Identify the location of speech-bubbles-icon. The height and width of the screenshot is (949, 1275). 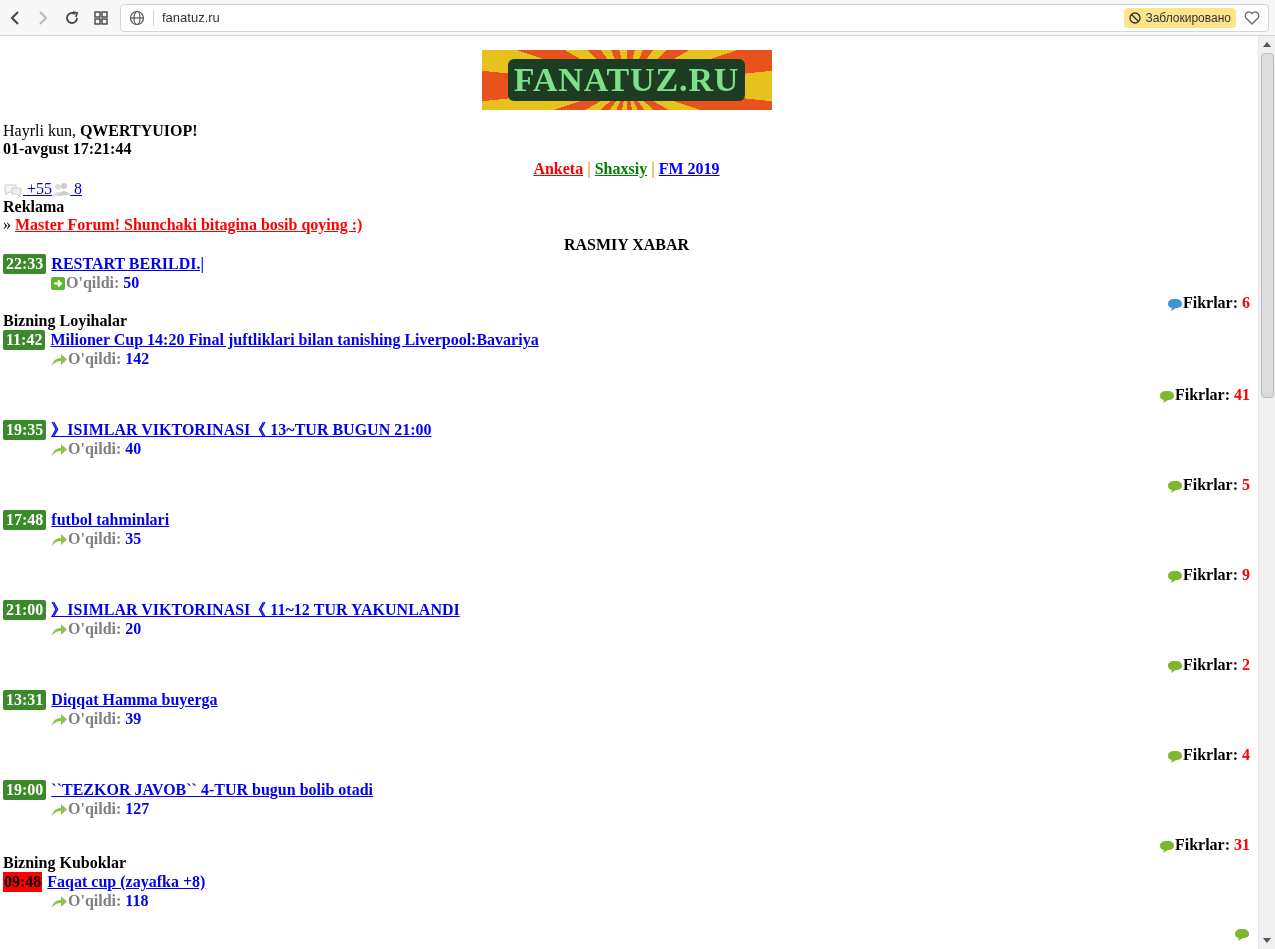
(13, 190).